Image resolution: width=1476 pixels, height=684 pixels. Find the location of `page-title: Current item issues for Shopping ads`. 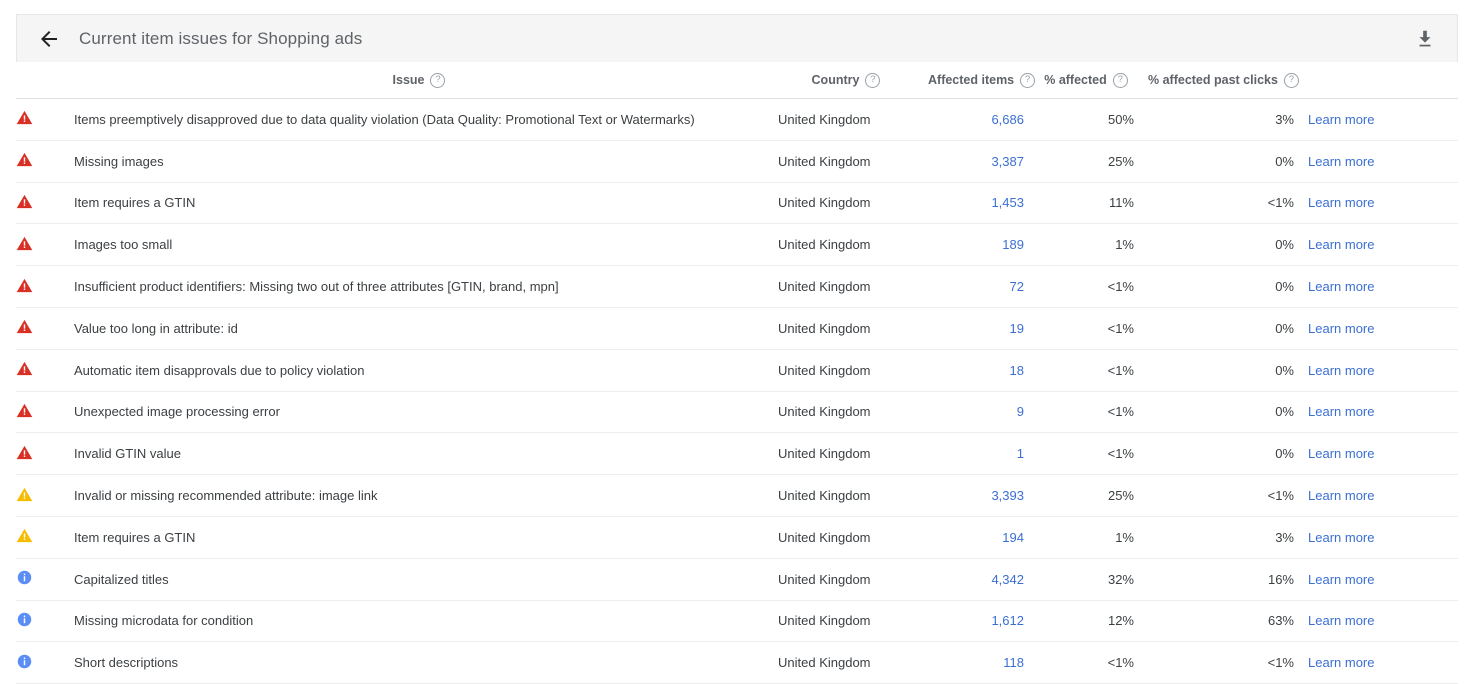

page-title: Current item issues for Shopping ads is located at coordinates (221, 38).